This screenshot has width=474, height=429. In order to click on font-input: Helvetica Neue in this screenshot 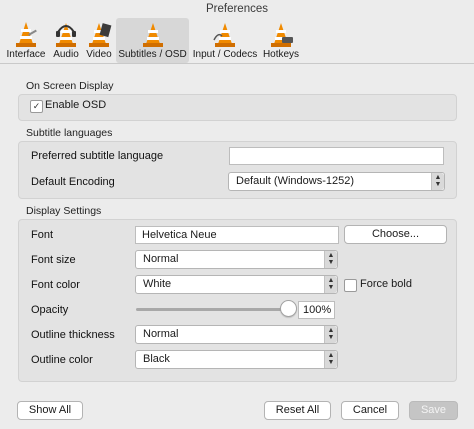, I will do `click(237, 235)`.